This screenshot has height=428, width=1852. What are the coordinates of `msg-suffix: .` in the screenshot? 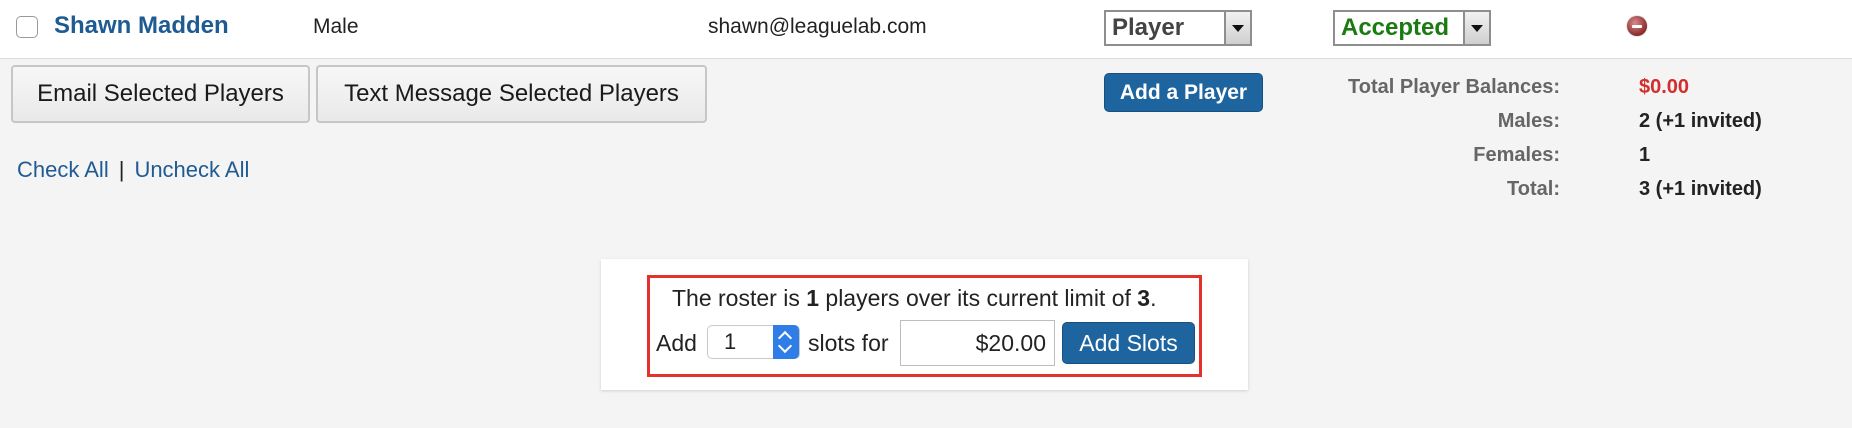 It's located at (1153, 298).